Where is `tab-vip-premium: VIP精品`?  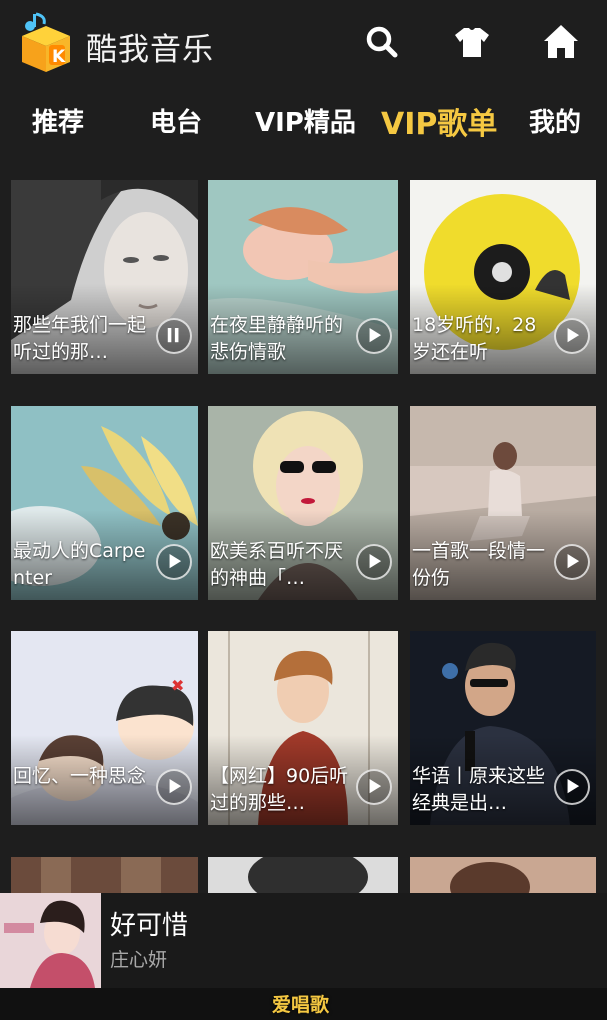 tab-vip-premium: VIP精品 is located at coordinates (305, 120).